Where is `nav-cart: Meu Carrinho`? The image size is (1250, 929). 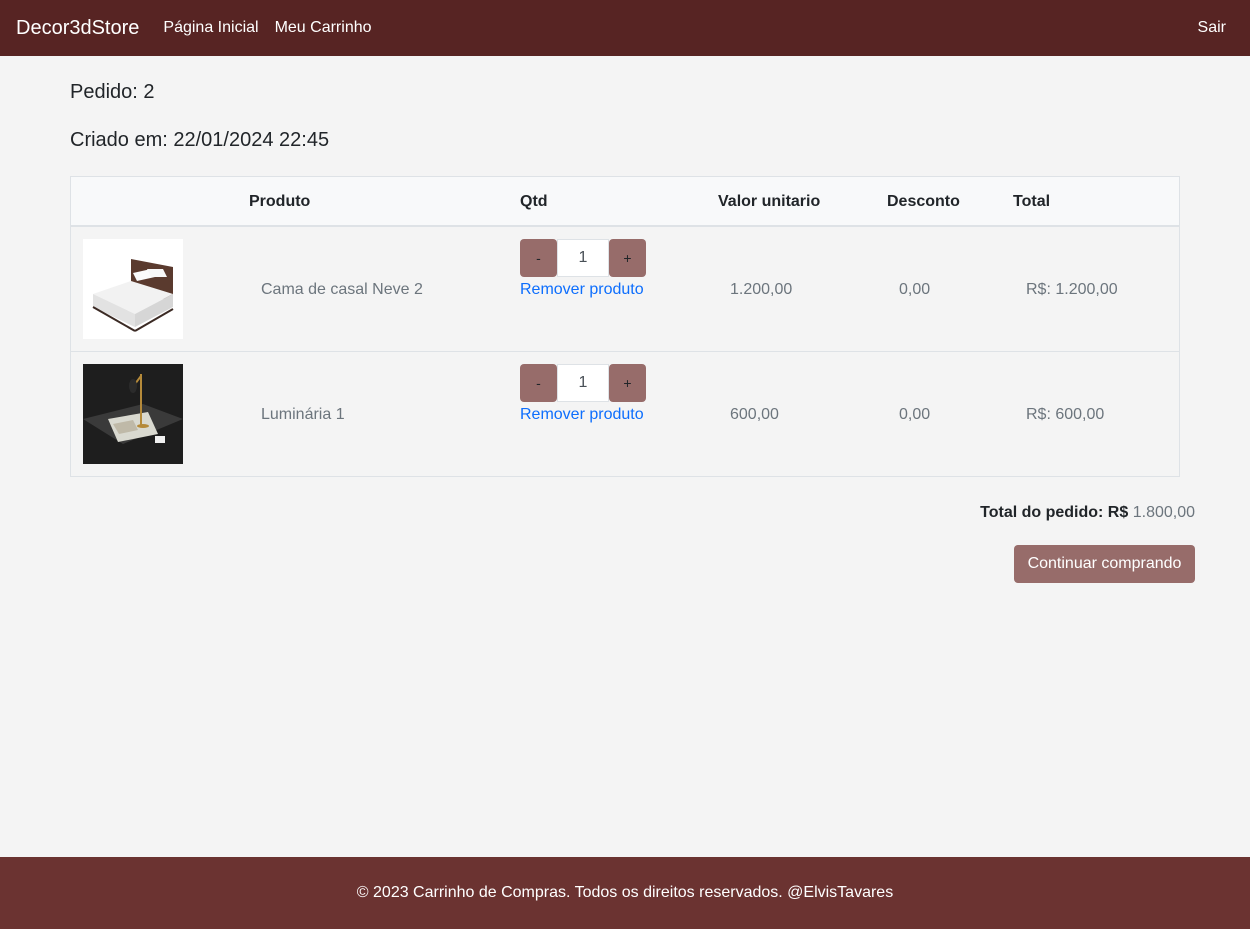 nav-cart: Meu Carrinho is located at coordinates (323, 28).